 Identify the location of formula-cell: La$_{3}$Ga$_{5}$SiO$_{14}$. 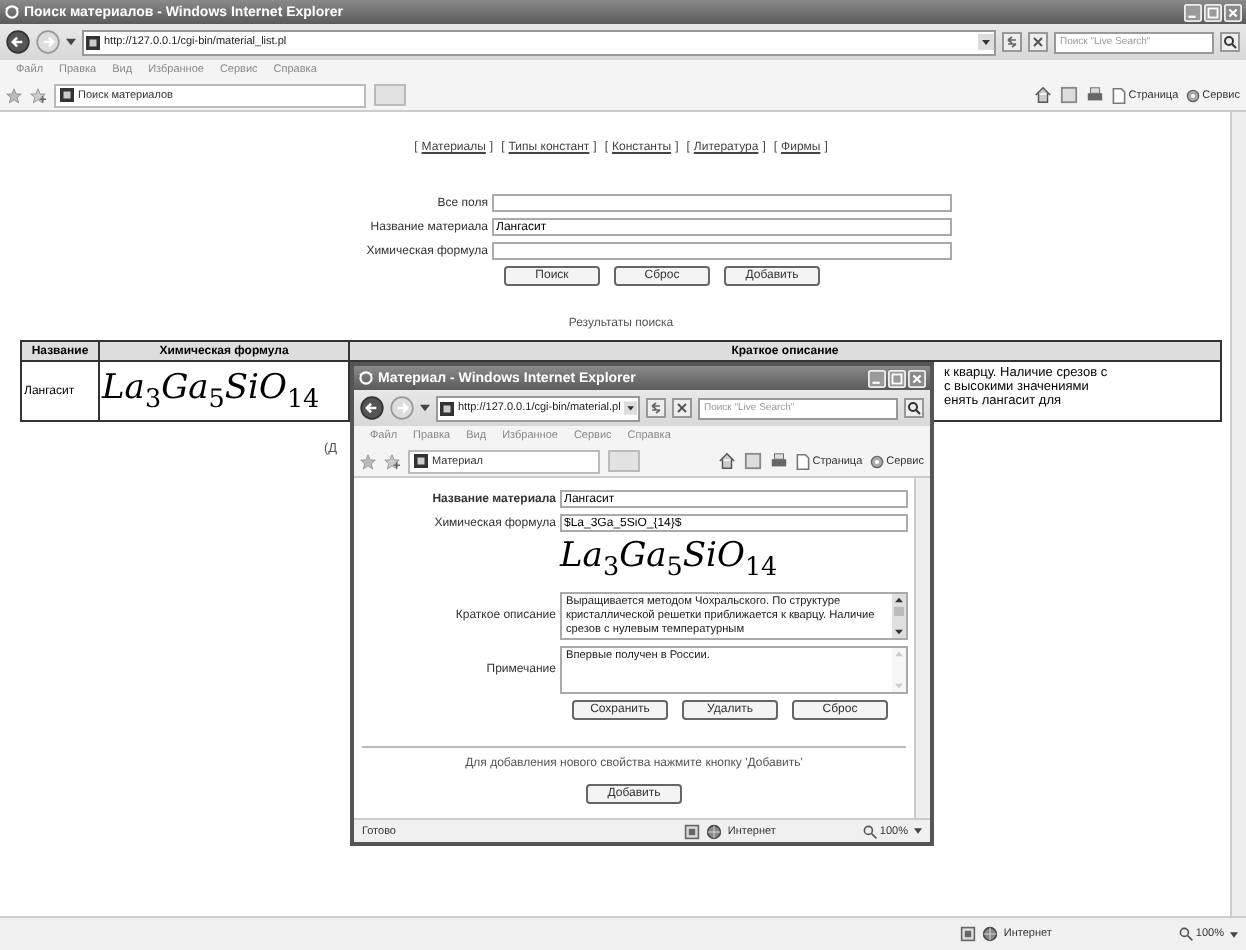
(224, 391).